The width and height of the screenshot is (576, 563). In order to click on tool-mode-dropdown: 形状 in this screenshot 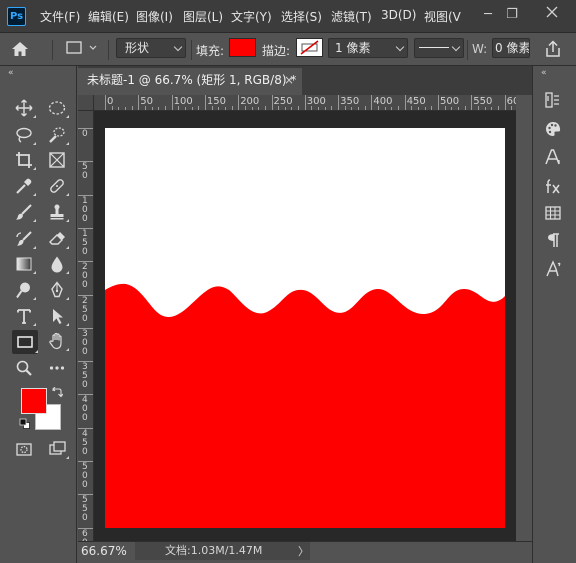, I will do `click(151, 48)`.